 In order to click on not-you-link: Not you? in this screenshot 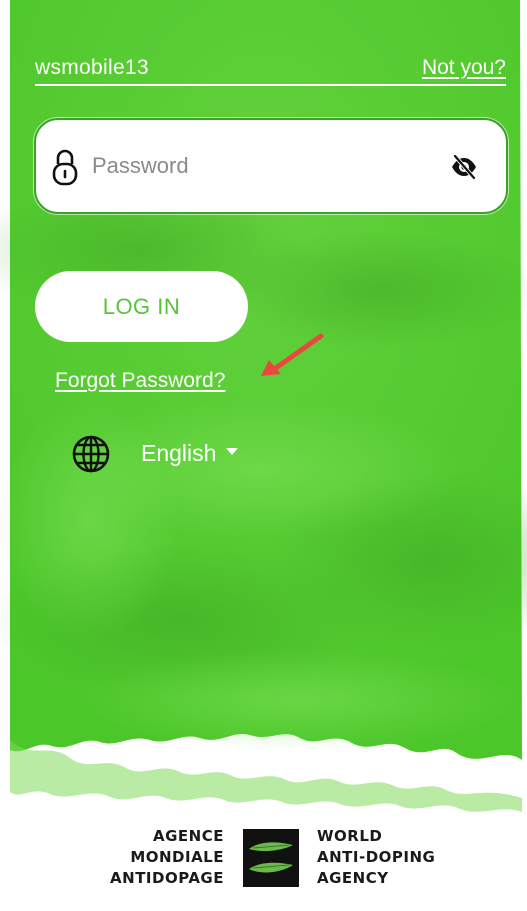, I will do `click(464, 68)`.